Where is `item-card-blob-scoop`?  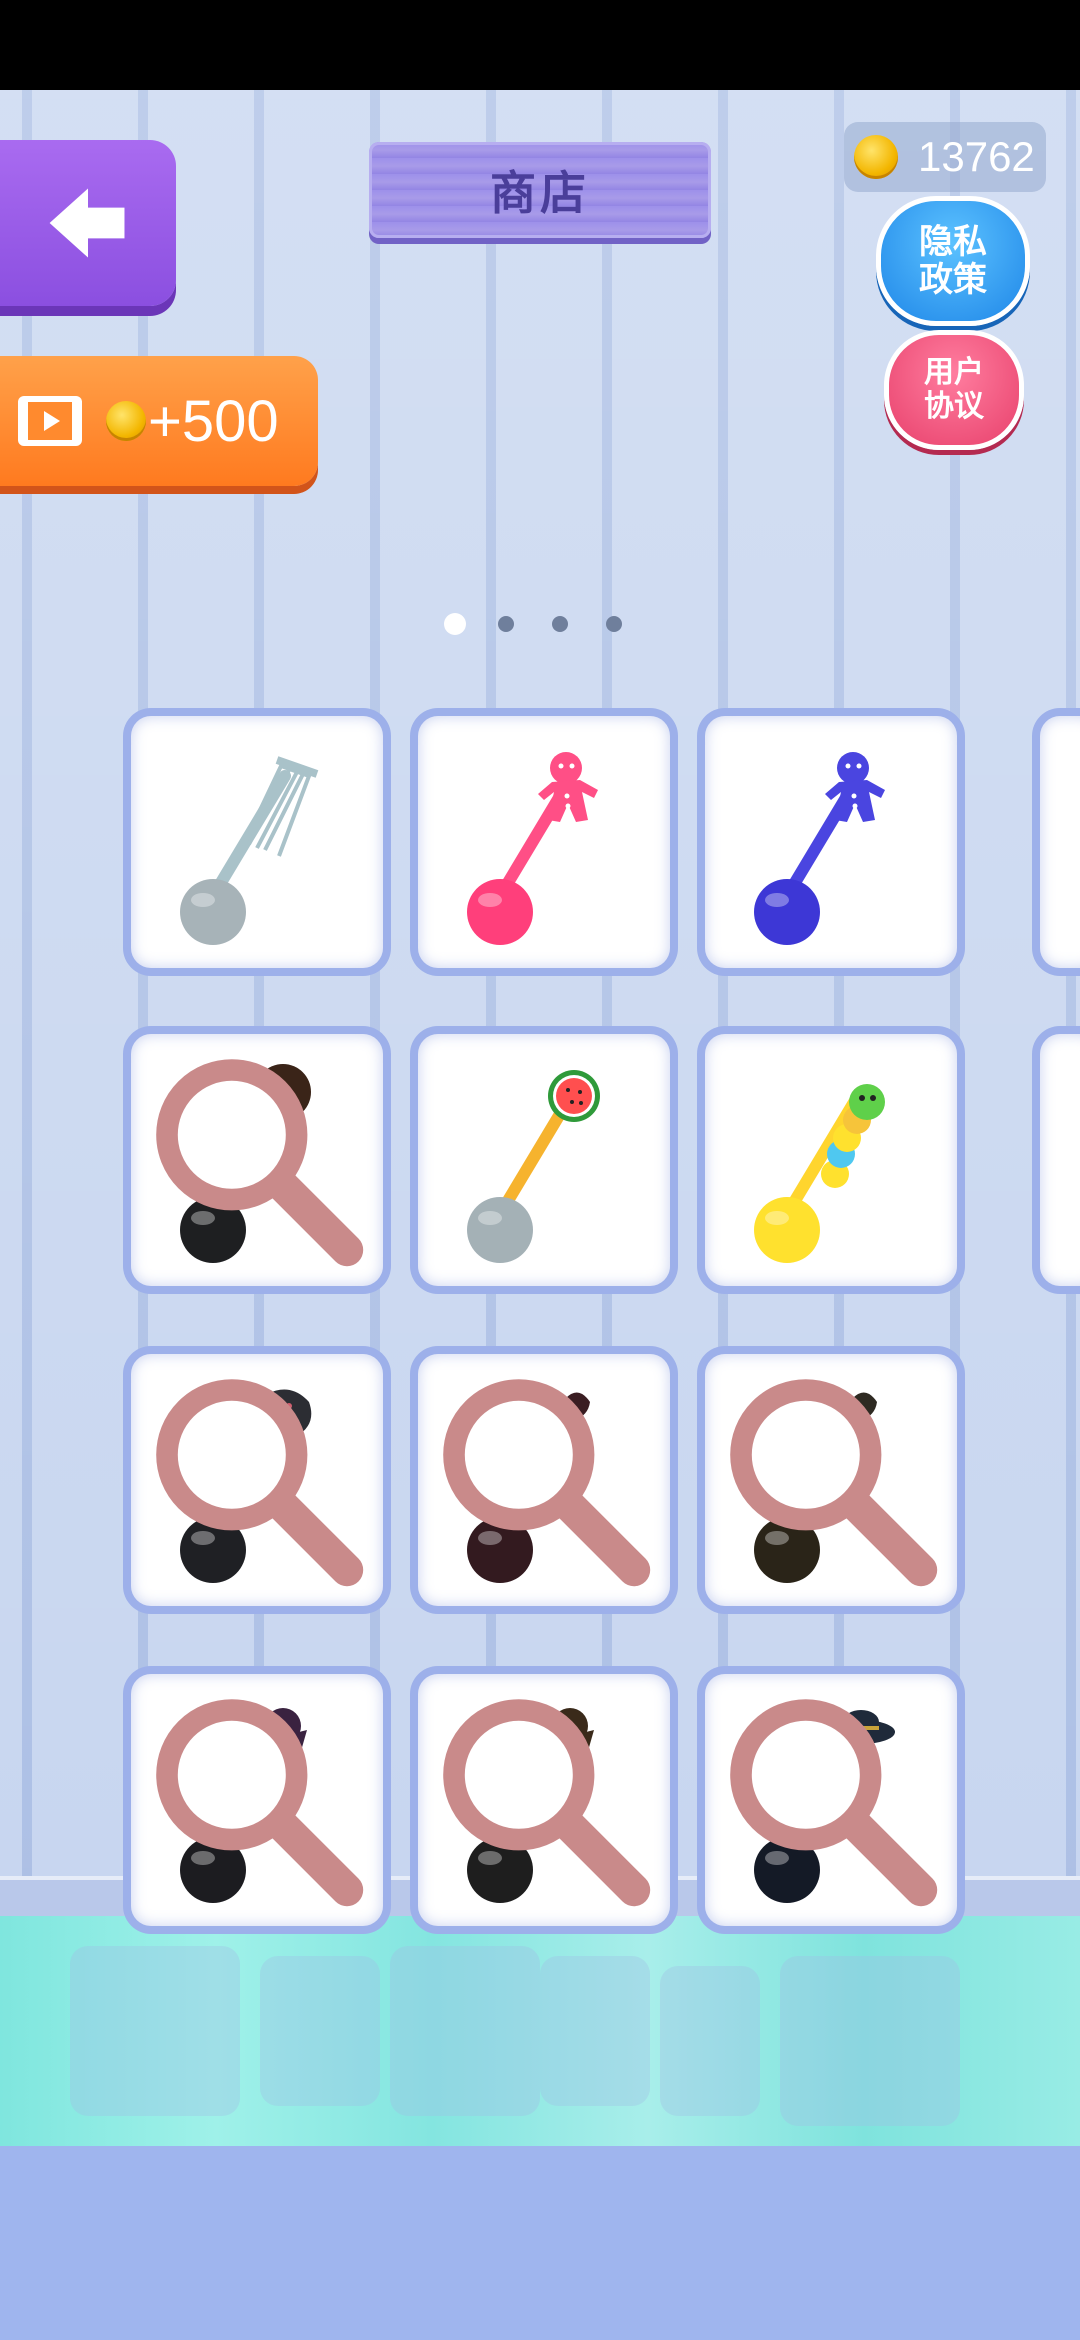
item-card-blob-scoop is located at coordinates (257, 1480).